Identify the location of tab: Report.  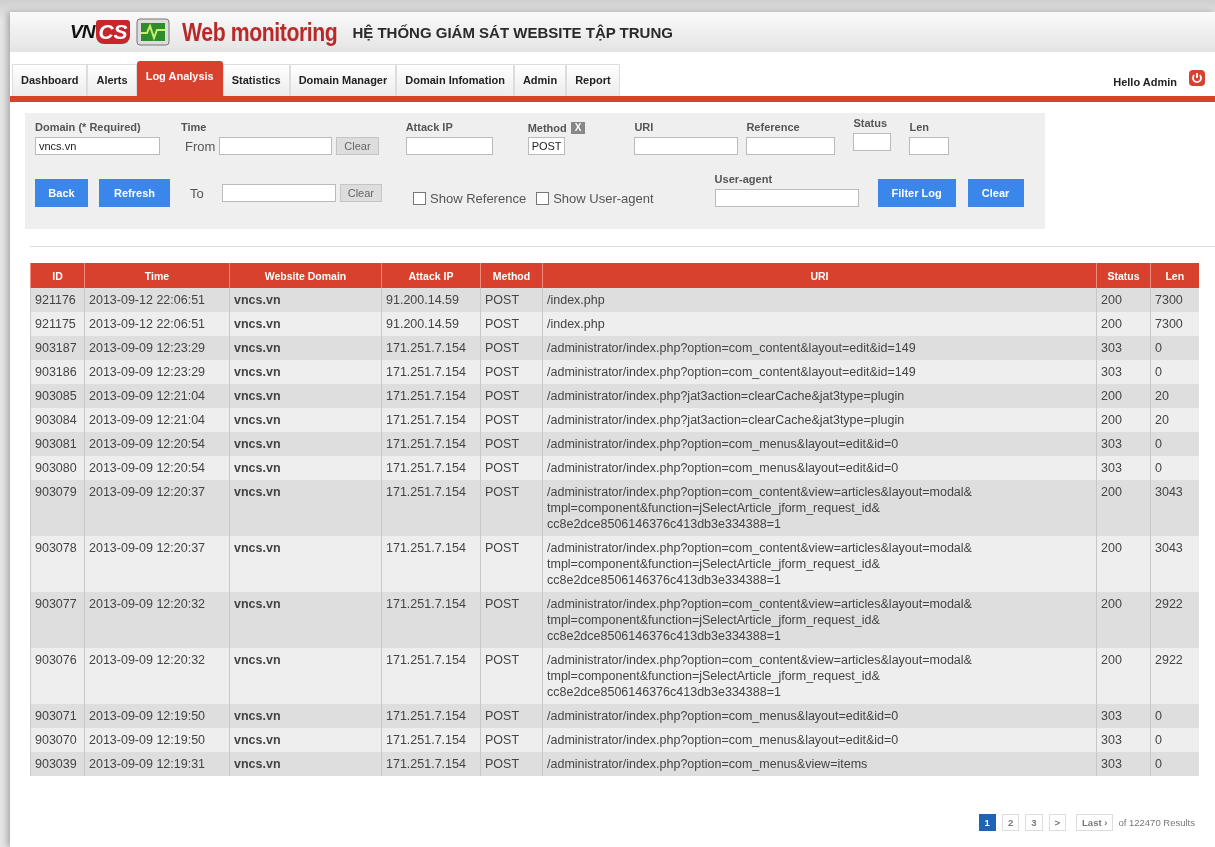
(593, 80).